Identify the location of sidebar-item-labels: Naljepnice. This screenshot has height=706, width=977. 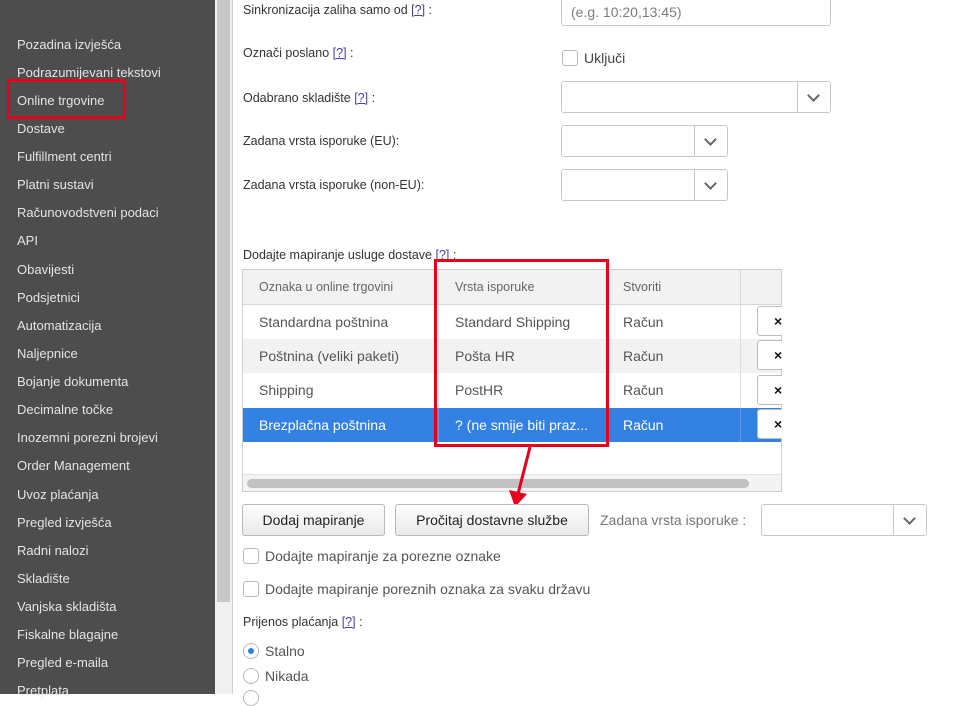
(47, 353).